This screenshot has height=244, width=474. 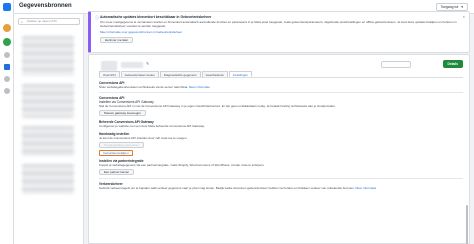 I want to click on account-selector: Toegang tot ▾, so click(x=451, y=7).